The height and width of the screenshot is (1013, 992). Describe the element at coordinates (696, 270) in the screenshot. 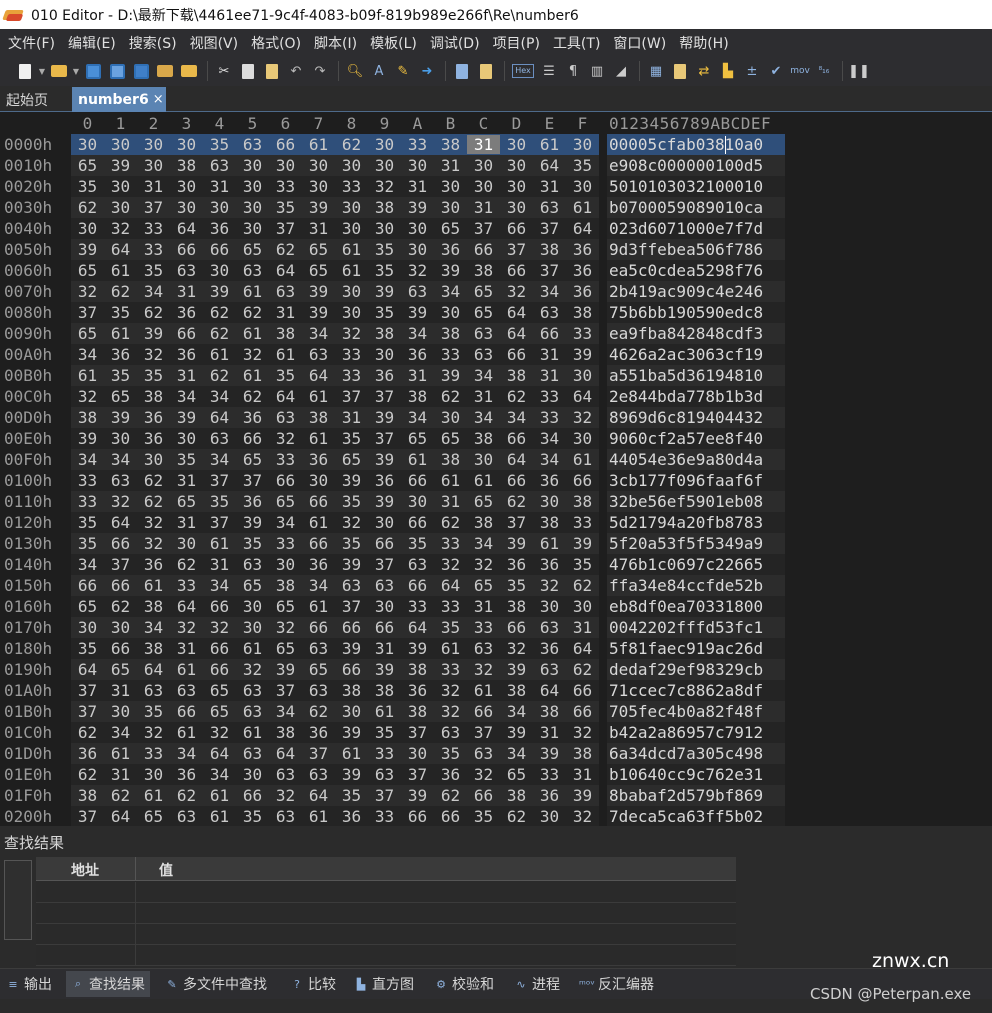

I see `ascii-text: ea5c0cdea5298f76` at that location.